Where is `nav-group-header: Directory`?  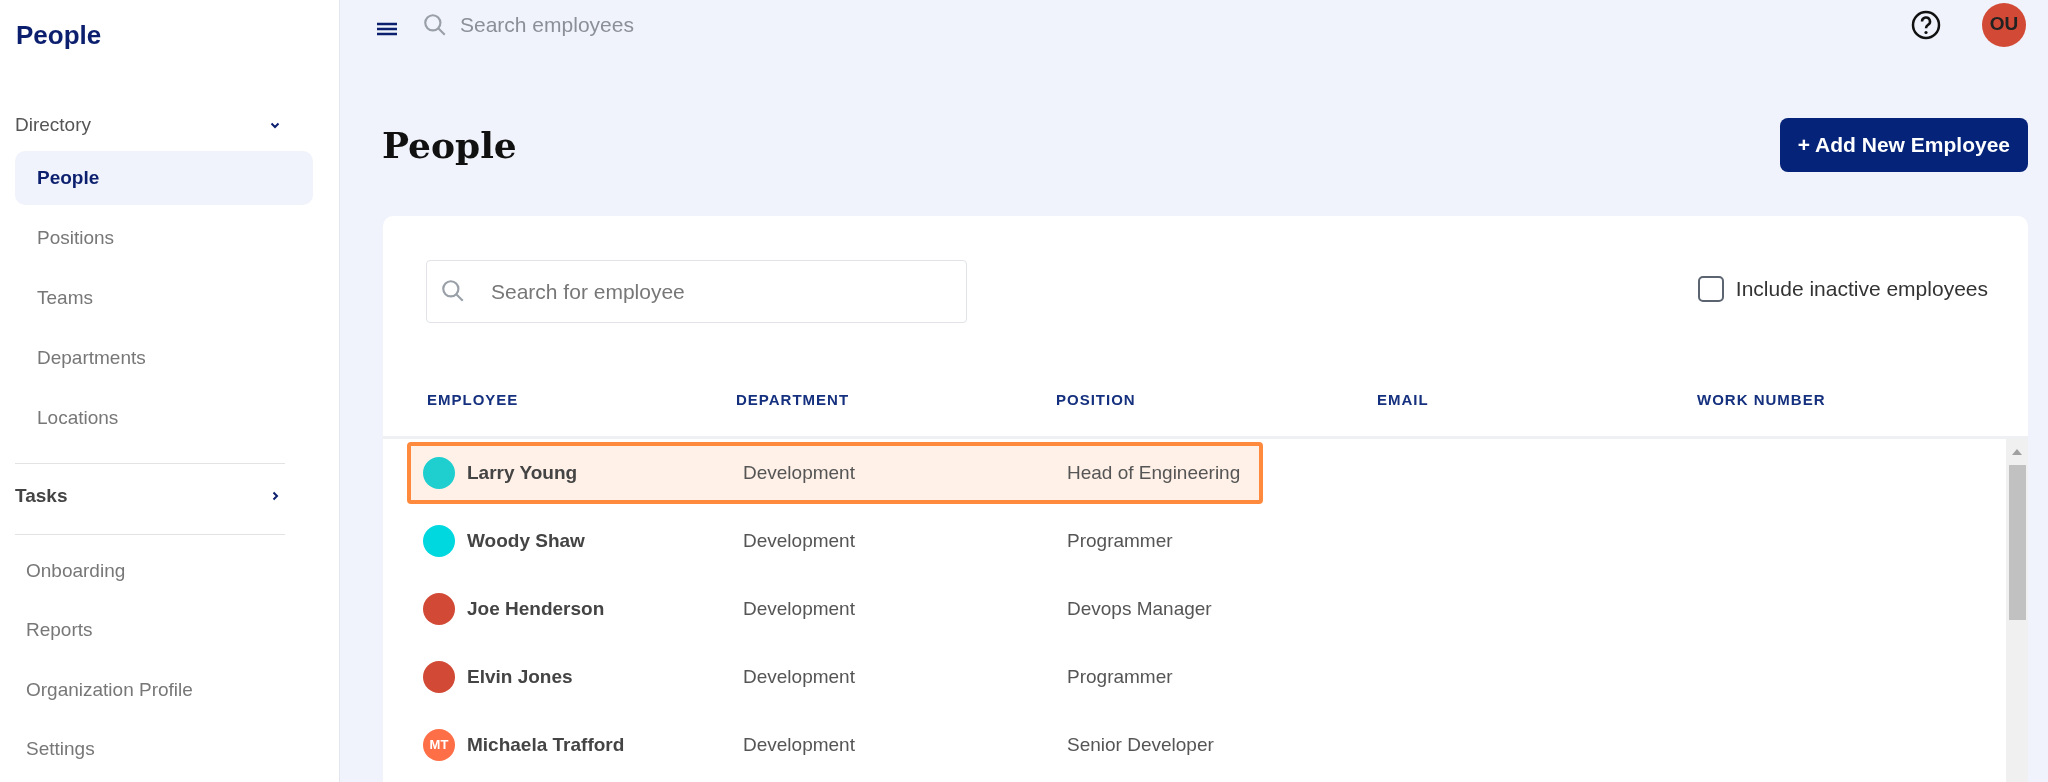
nav-group-header: Directory is located at coordinates (150, 125).